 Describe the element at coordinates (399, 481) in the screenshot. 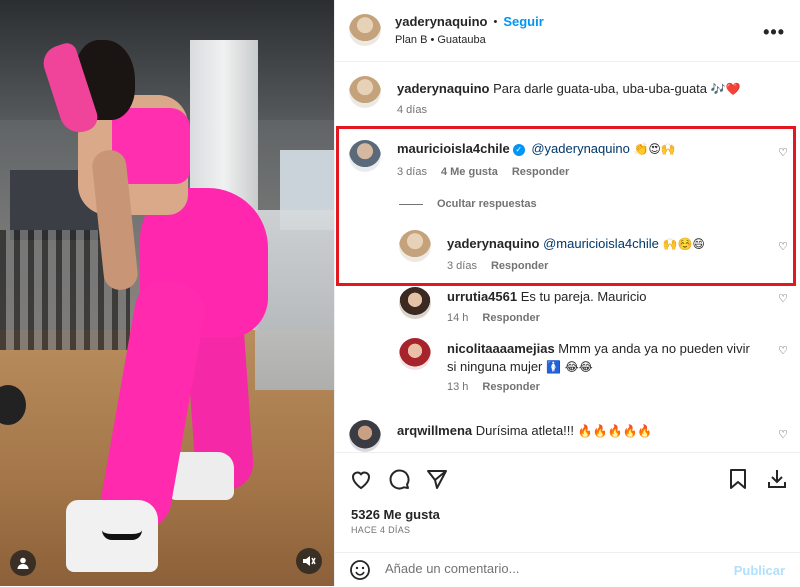

I see `comment-bubble-icon` at that location.